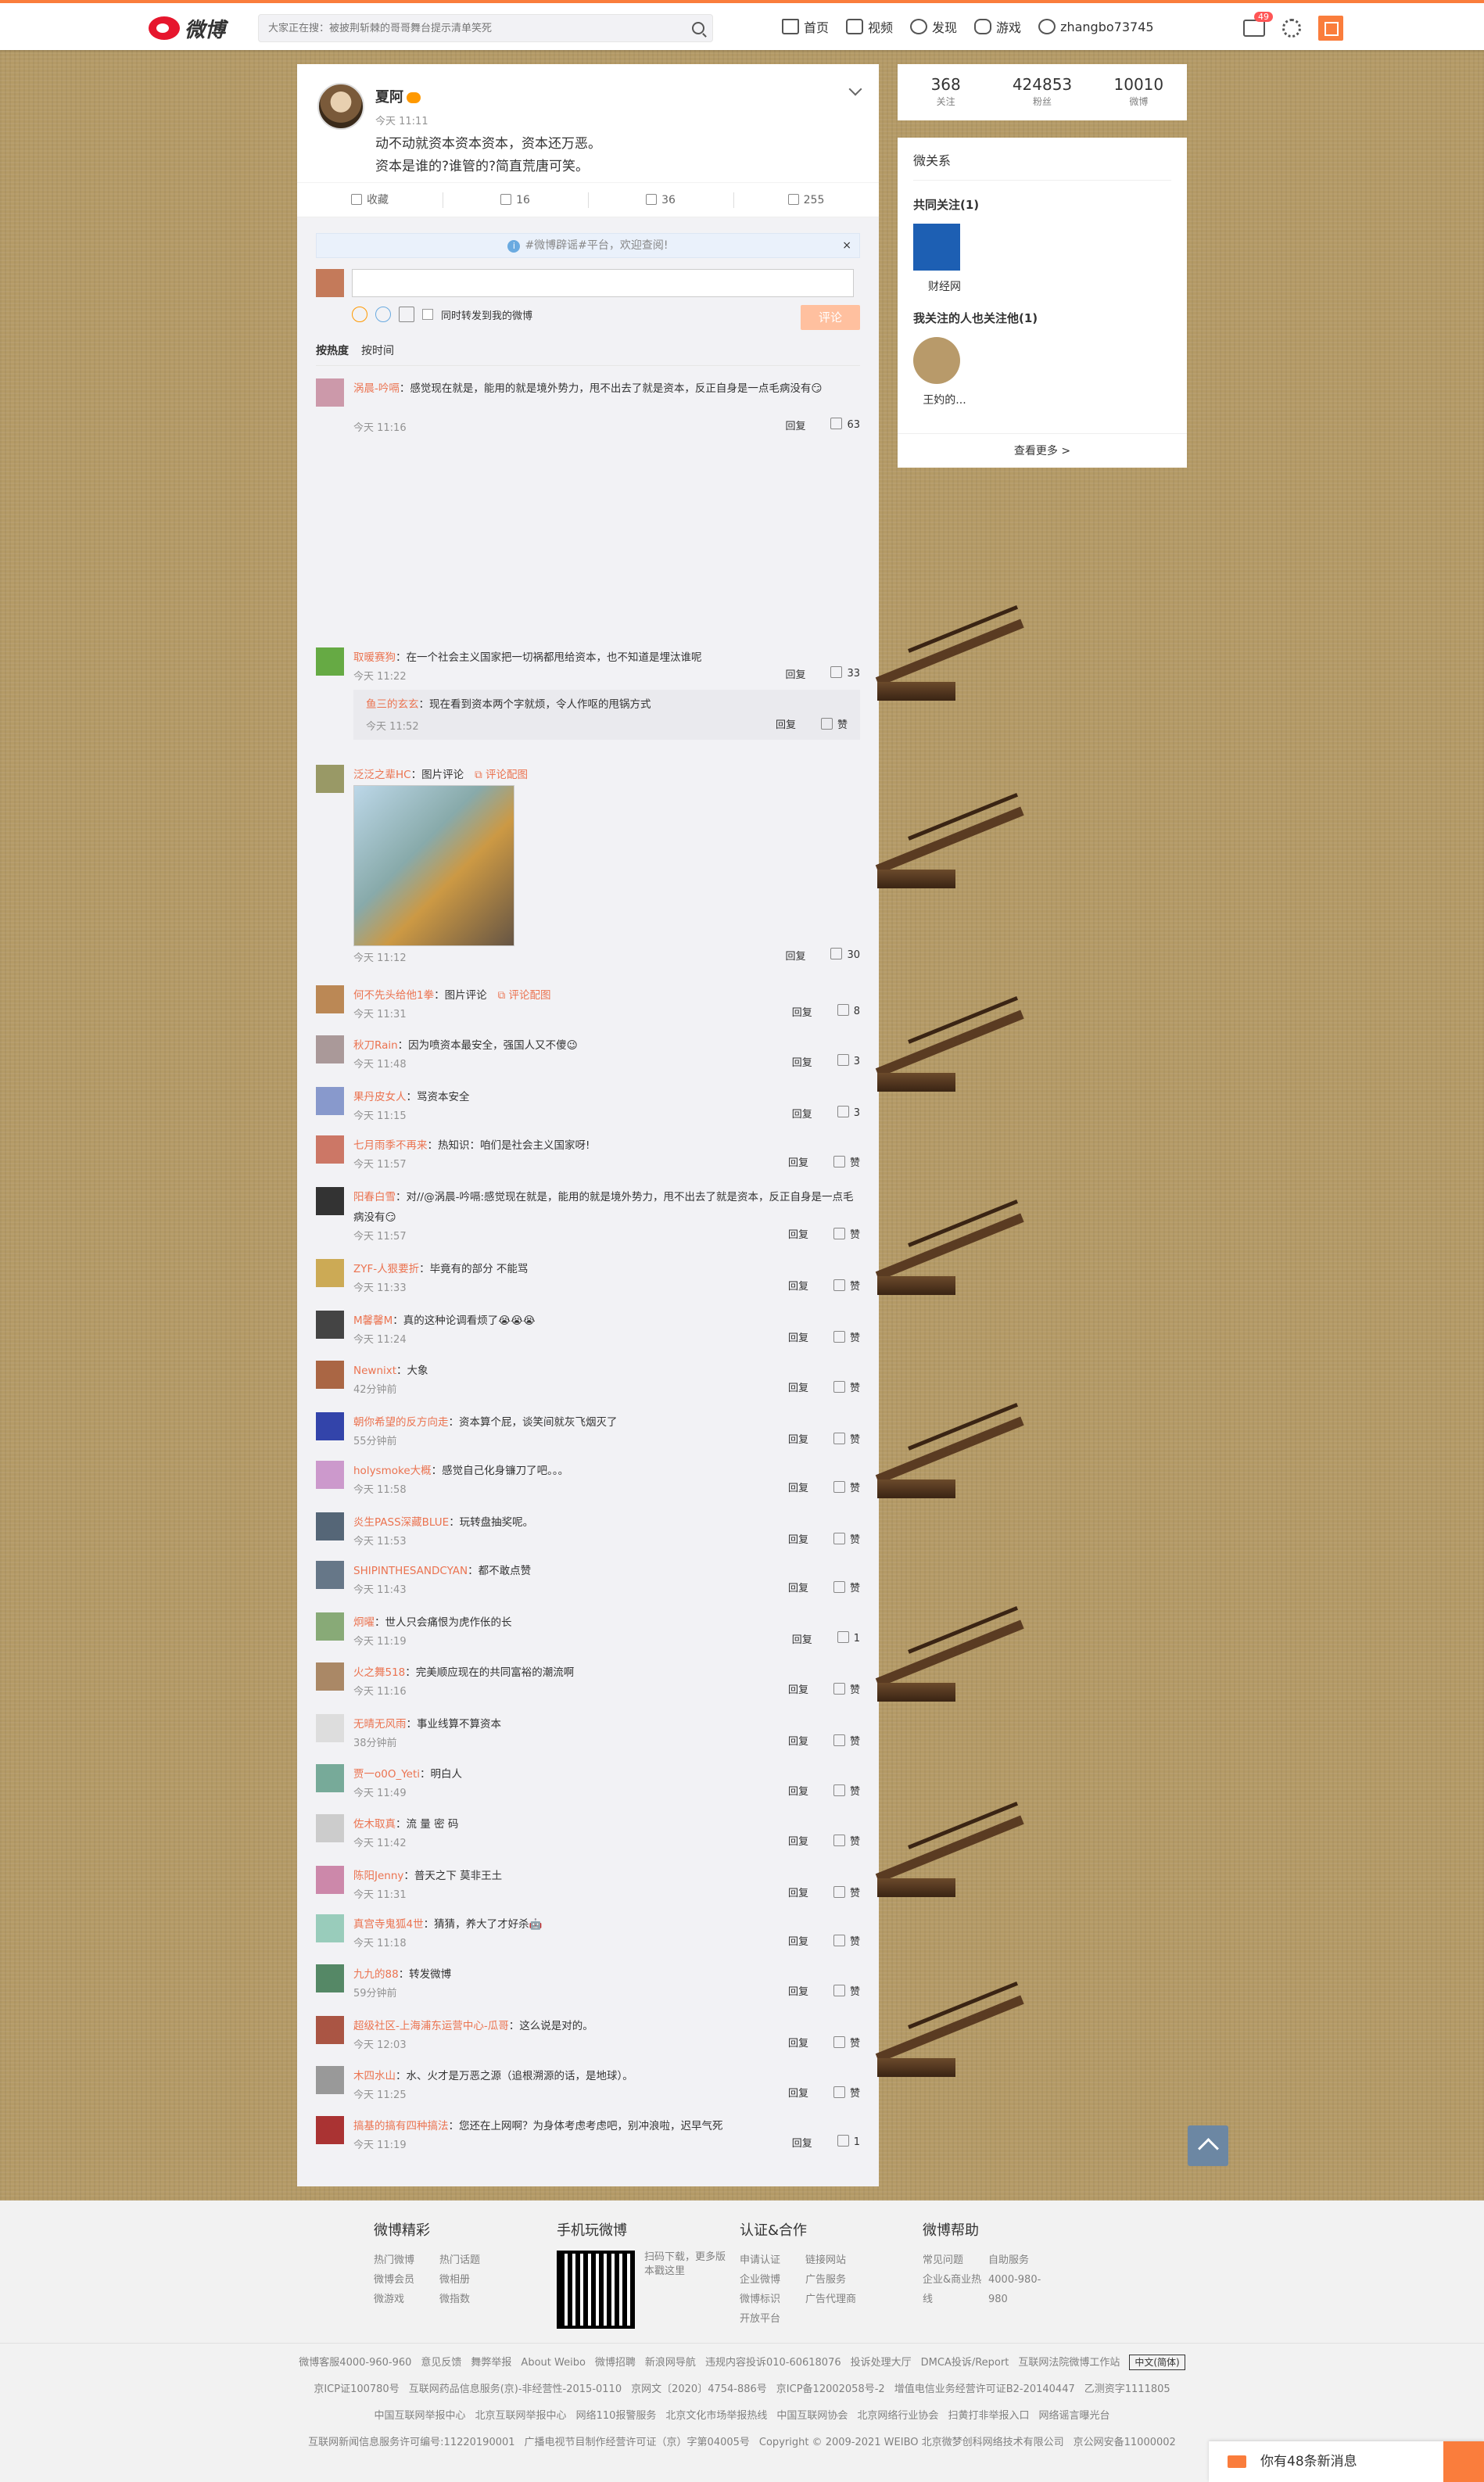 The height and width of the screenshot is (2482, 1484). I want to click on footer-link: 开放平台, so click(772, 2319).